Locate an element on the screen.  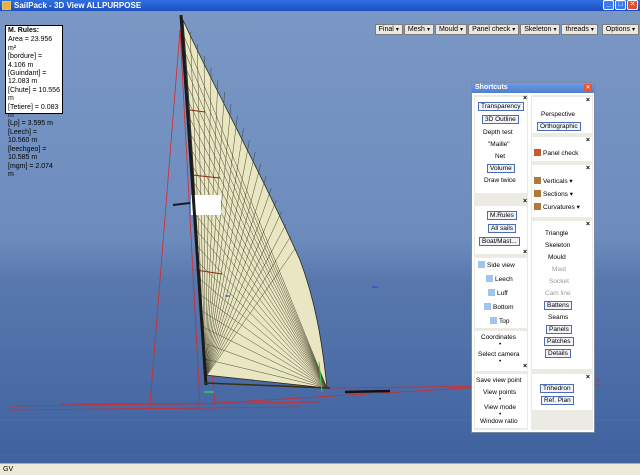
panel-check-section-close: × is located at coordinates (588, 140).